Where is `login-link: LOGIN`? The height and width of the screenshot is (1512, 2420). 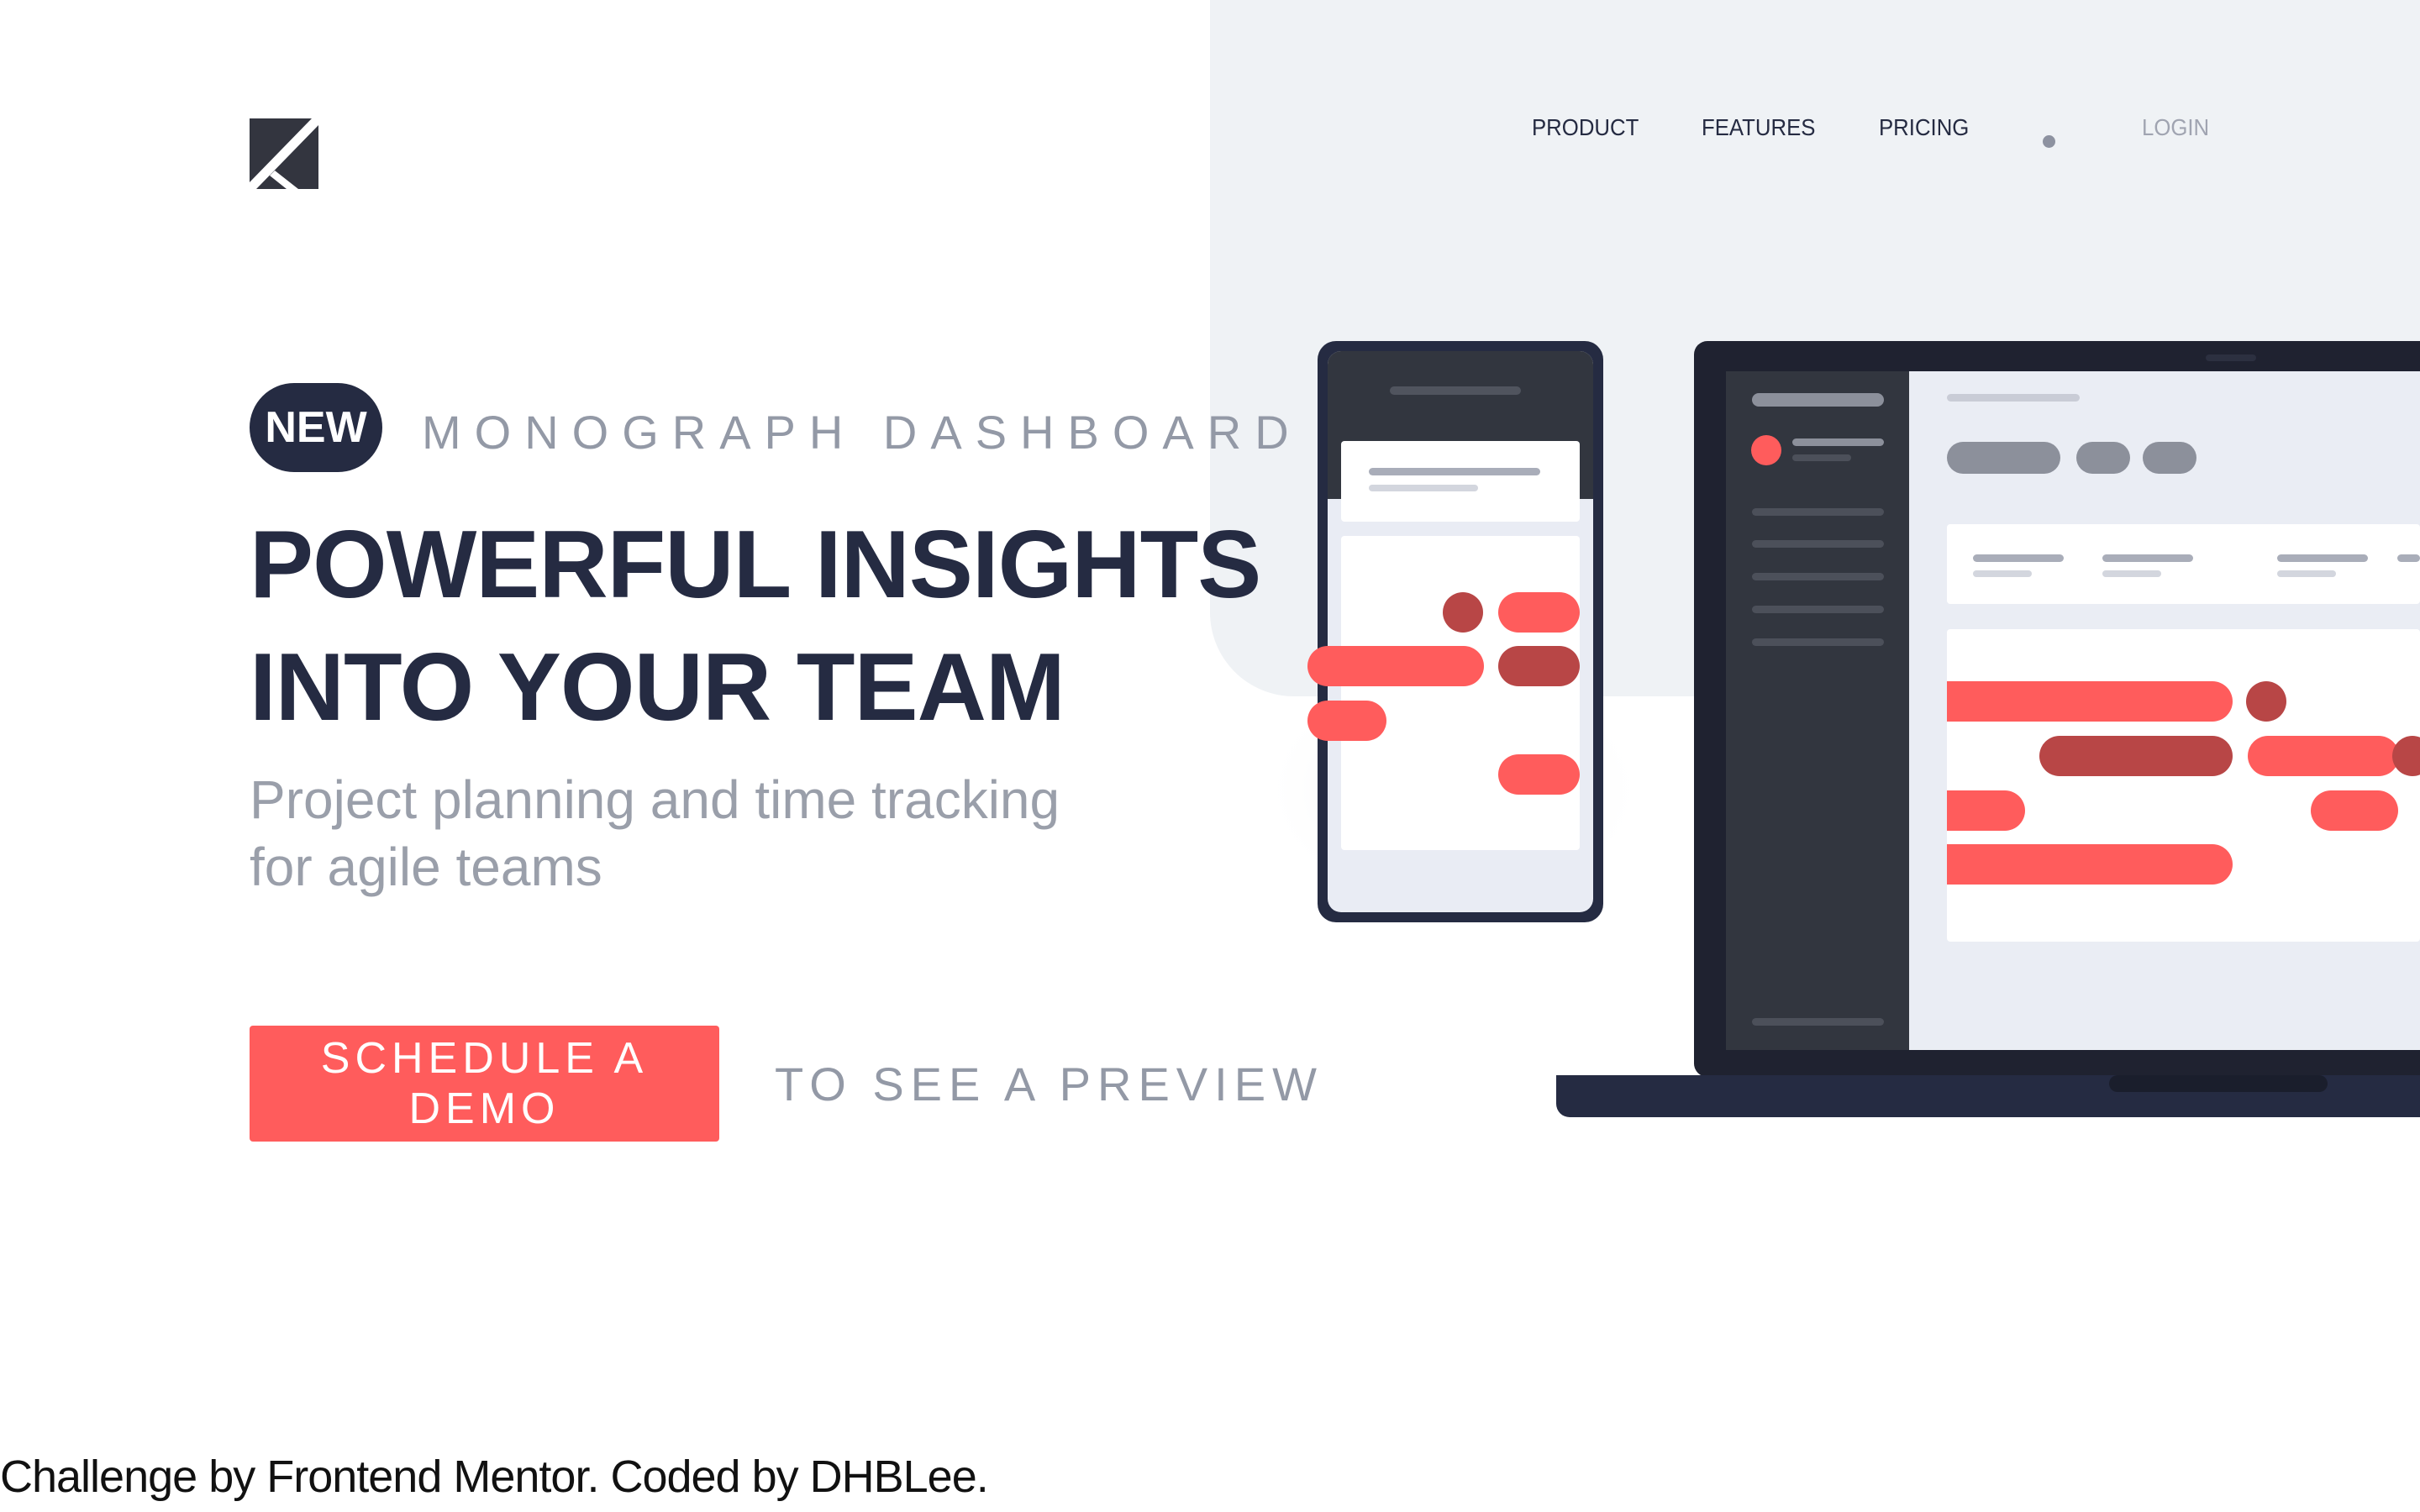
login-link: LOGIN is located at coordinates (2175, 127).